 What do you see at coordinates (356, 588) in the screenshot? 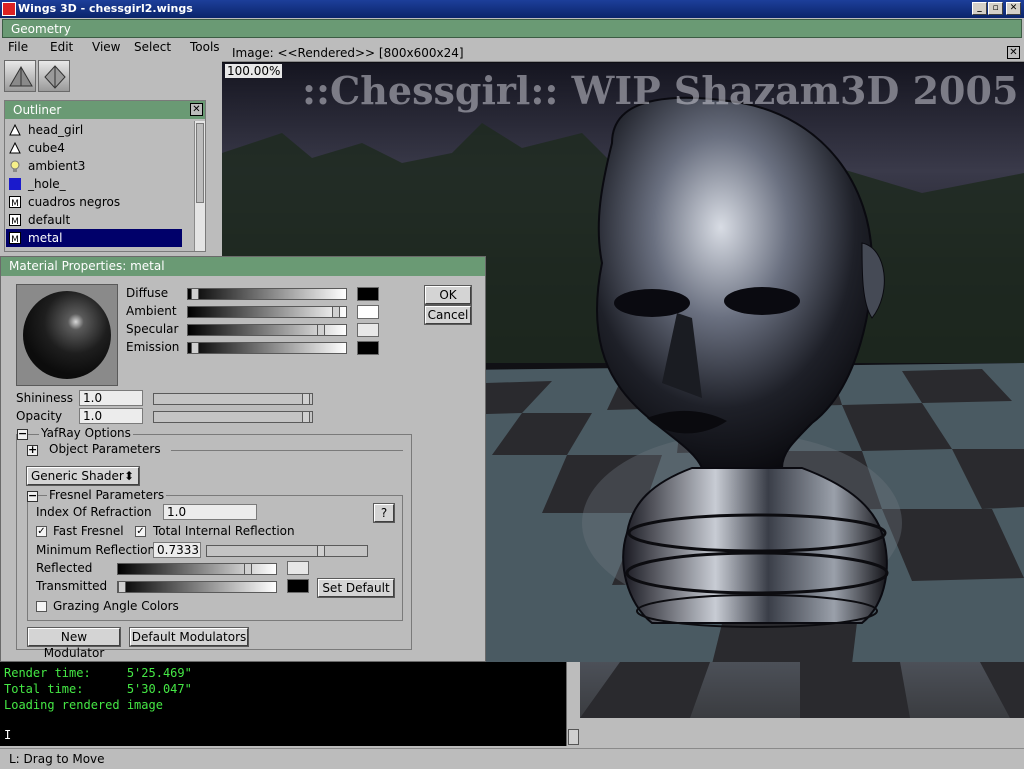
I see `set-default-button: Set Default` at bounding box center [356, 588].